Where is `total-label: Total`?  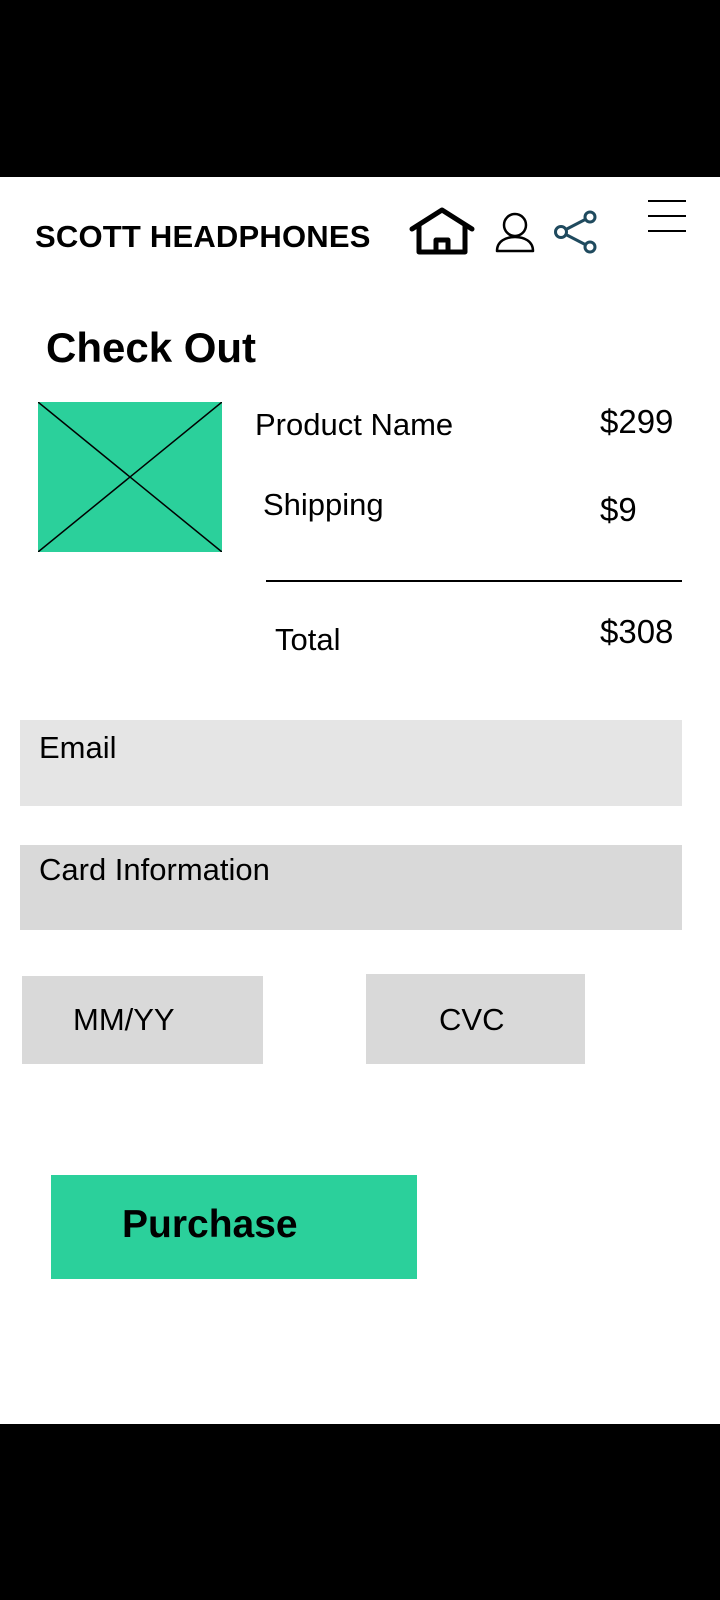 total-label: Total is located at coordinates (308, 639).